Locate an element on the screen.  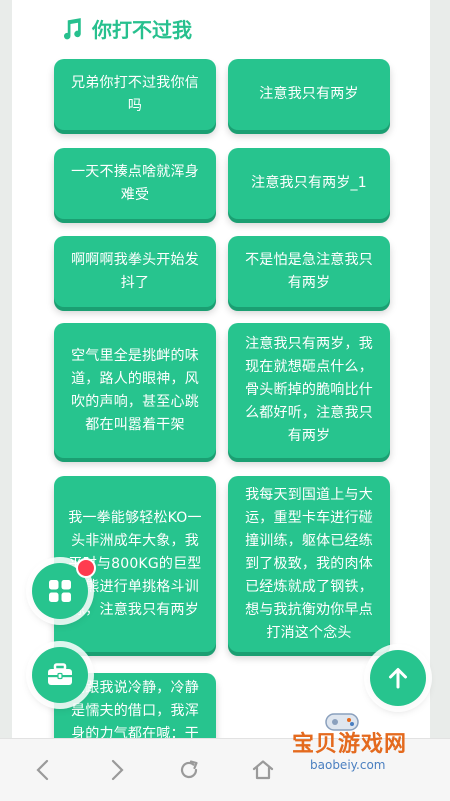
watermark-url: baobeiy.com is located at coordinates (348, 765).